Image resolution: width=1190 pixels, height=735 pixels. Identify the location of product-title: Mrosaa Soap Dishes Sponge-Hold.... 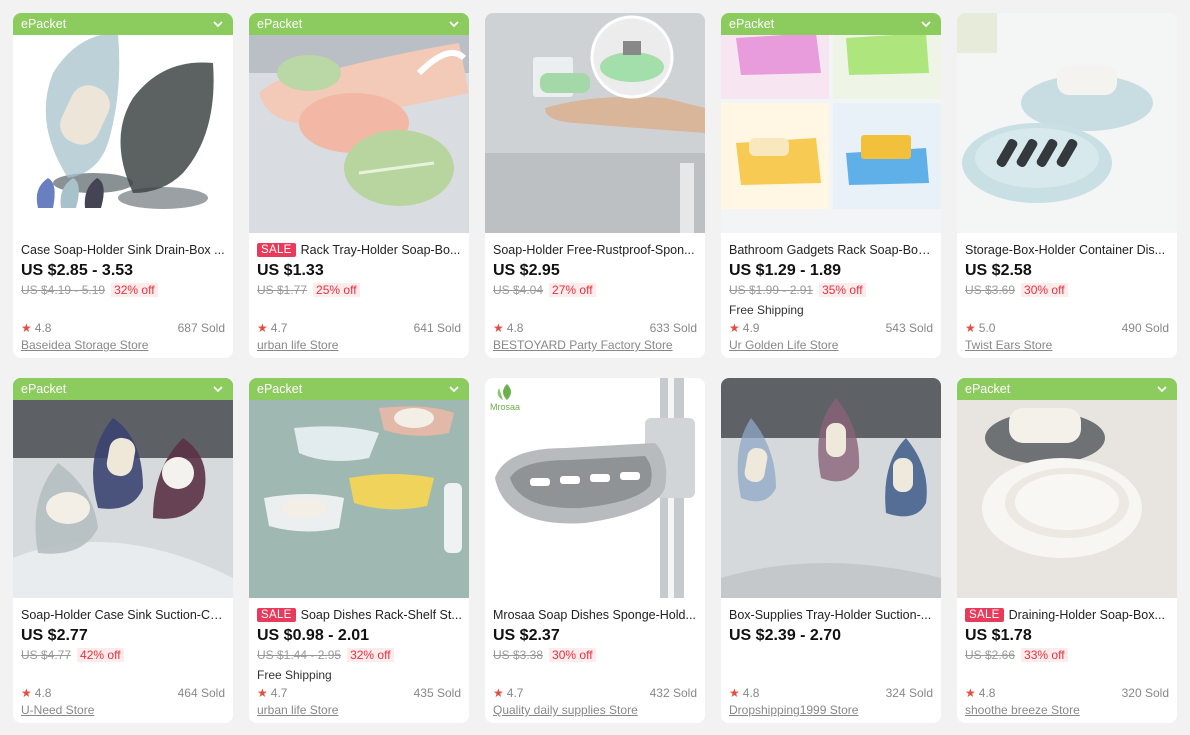
(594, 615).